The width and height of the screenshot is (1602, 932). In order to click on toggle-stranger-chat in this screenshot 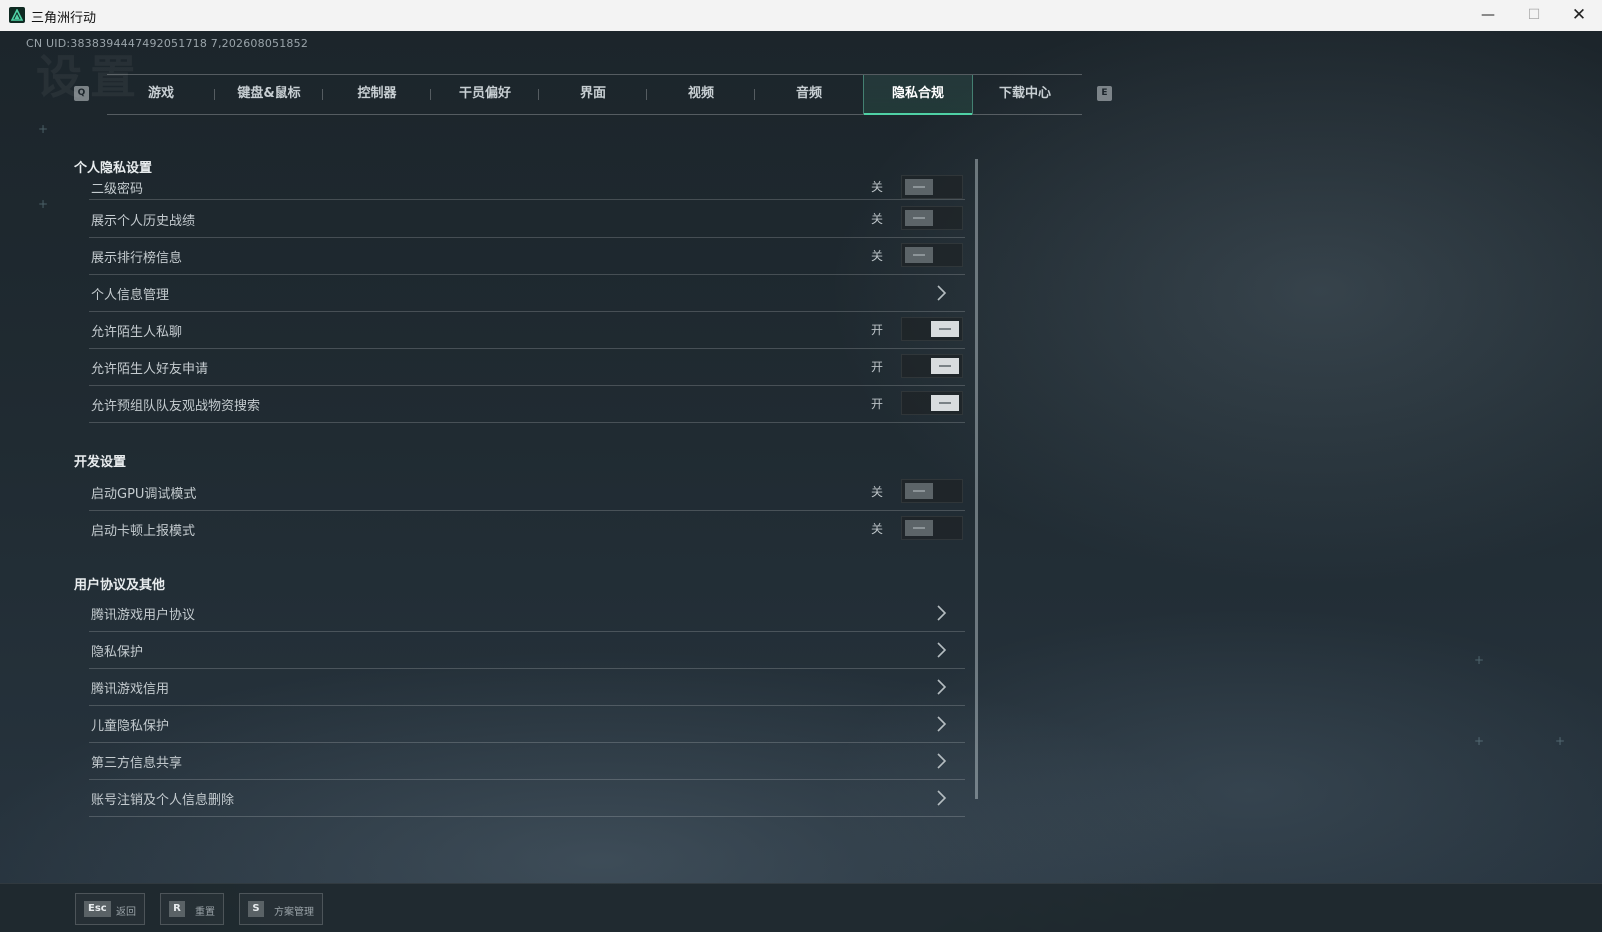, I will do `click(932, 329)`.